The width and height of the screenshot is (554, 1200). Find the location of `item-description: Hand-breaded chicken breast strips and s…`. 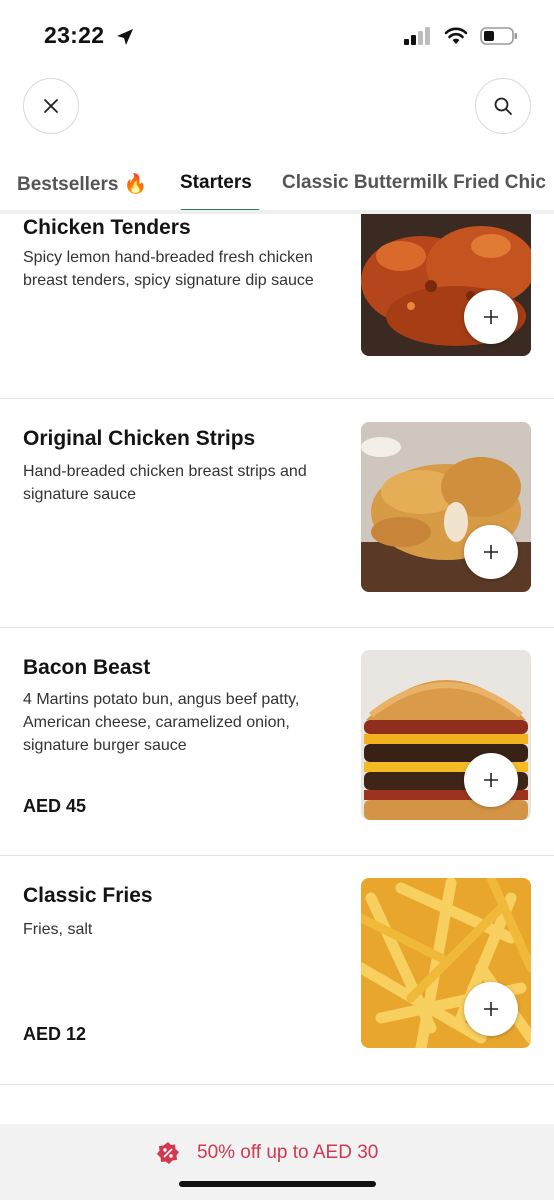

item-description: Hand-breaded chicken breast strips and s… is located at coordinates (165, 483).